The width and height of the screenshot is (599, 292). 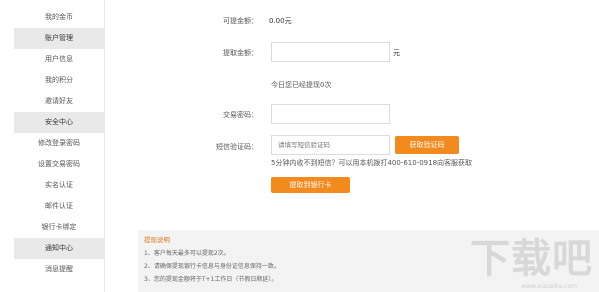 I want to click on sidebar-item: 用户信息, so click(x=59, y=59).